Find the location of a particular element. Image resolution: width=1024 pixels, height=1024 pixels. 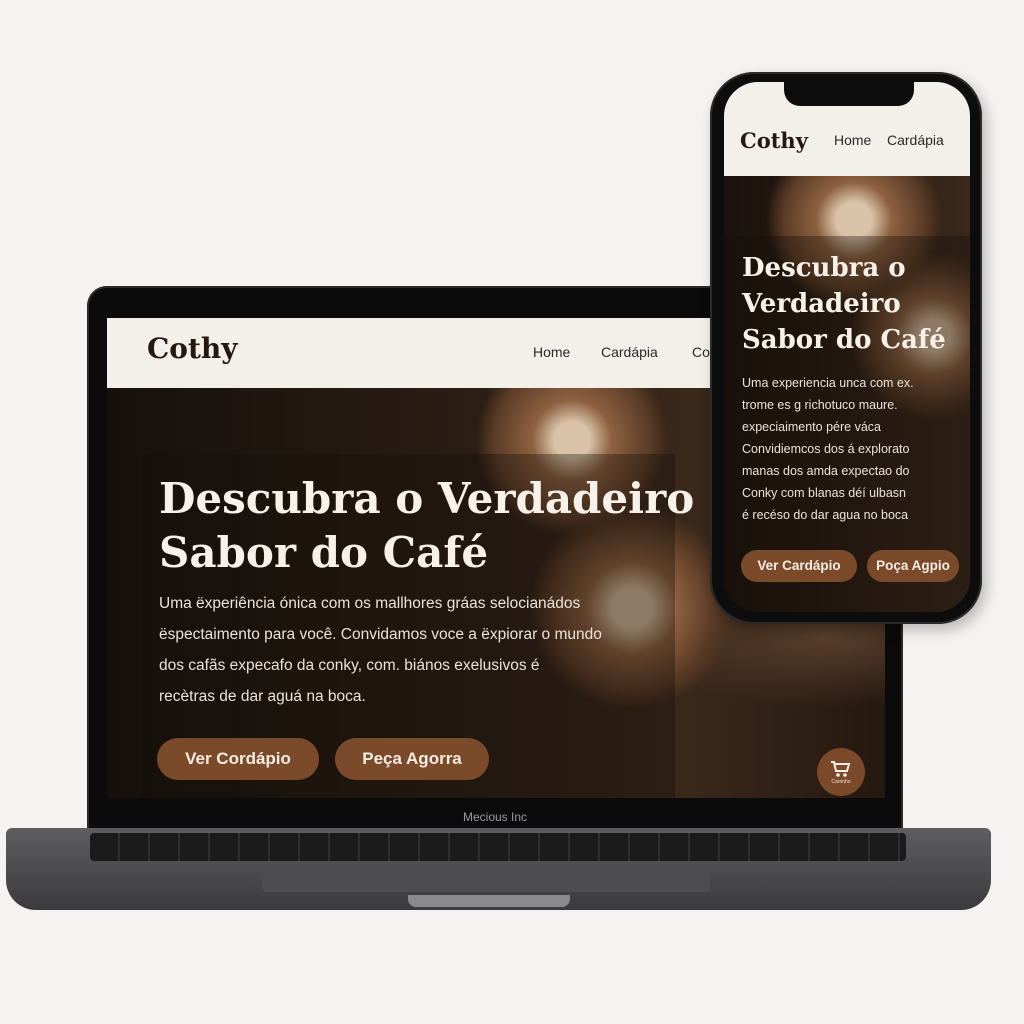

phone-hero-desc-line: Convidiemcos dos á explorato is located at coordinates (826, 449).